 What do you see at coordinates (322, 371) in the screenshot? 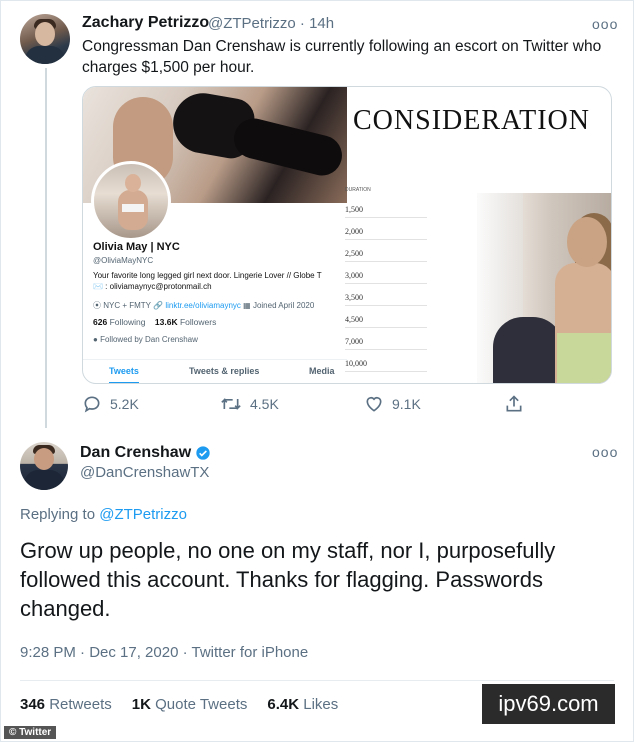
I see `tab-media: Media` at bounding box center [322, 371].